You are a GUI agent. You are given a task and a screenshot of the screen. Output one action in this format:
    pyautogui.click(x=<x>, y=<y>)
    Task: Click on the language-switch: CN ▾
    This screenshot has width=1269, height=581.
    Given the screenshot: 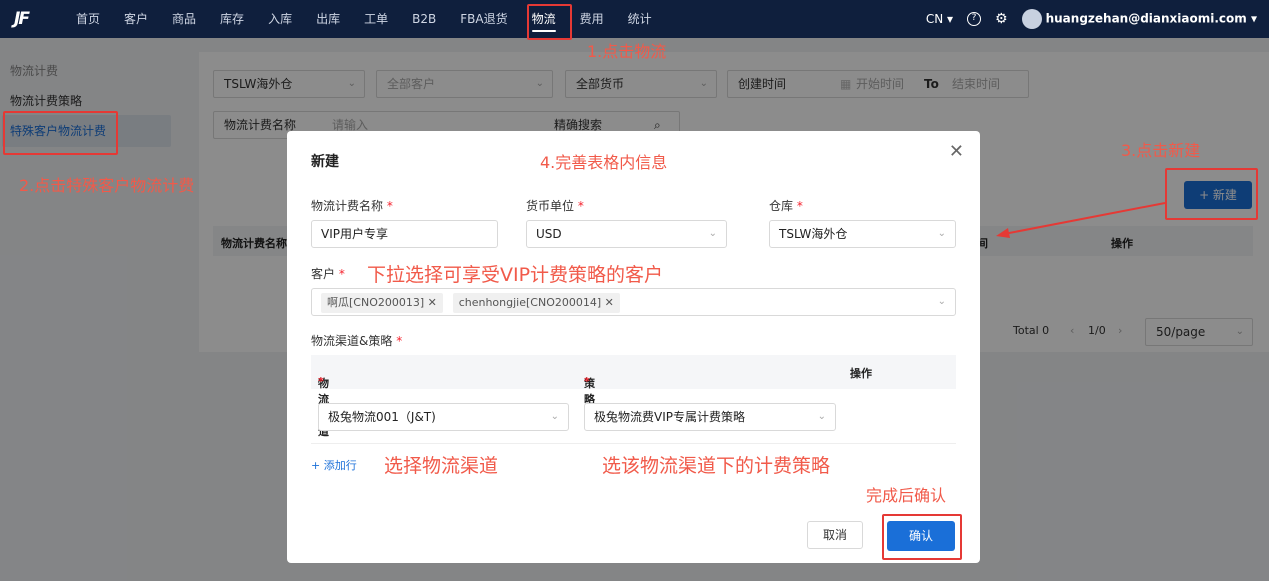 What is the action you would take?
    pyautogui.click(x=939, y=19)
    